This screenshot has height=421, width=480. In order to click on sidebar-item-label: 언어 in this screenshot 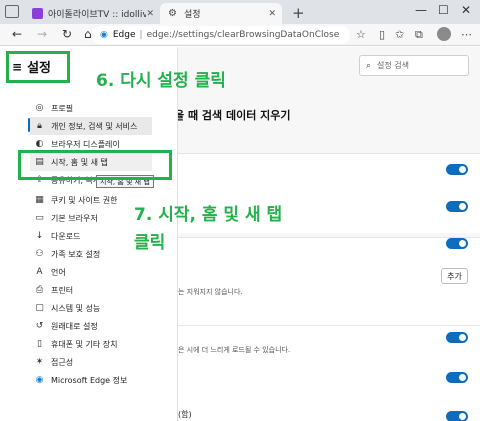, I will do `click(58, 272)`.